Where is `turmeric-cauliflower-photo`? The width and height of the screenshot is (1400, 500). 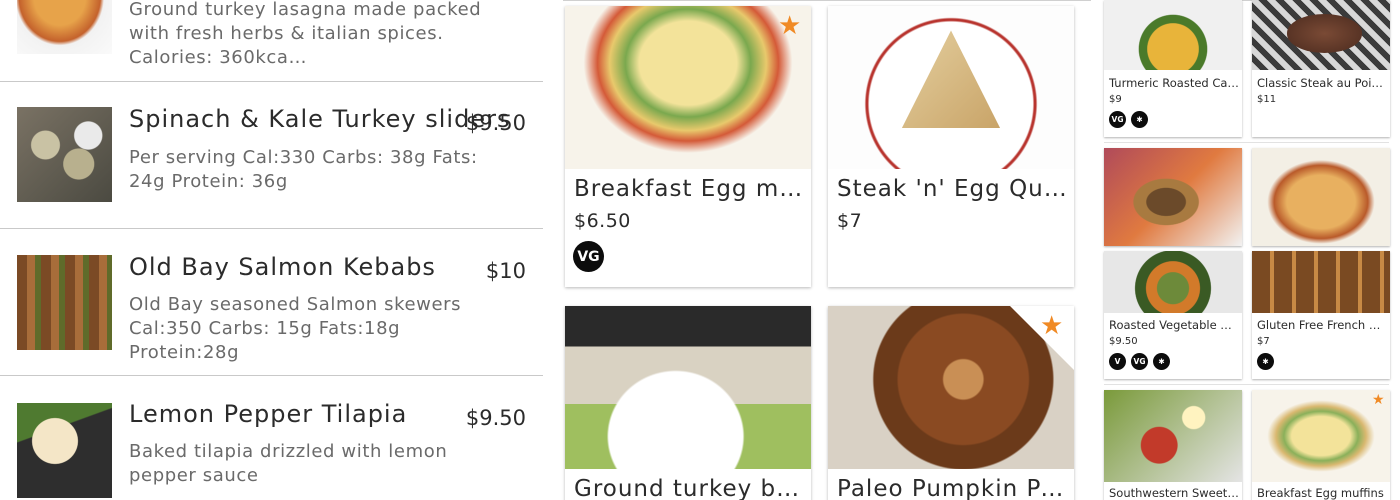 turmeric-cauliflower-photo is located at coordinates (1173, 35).